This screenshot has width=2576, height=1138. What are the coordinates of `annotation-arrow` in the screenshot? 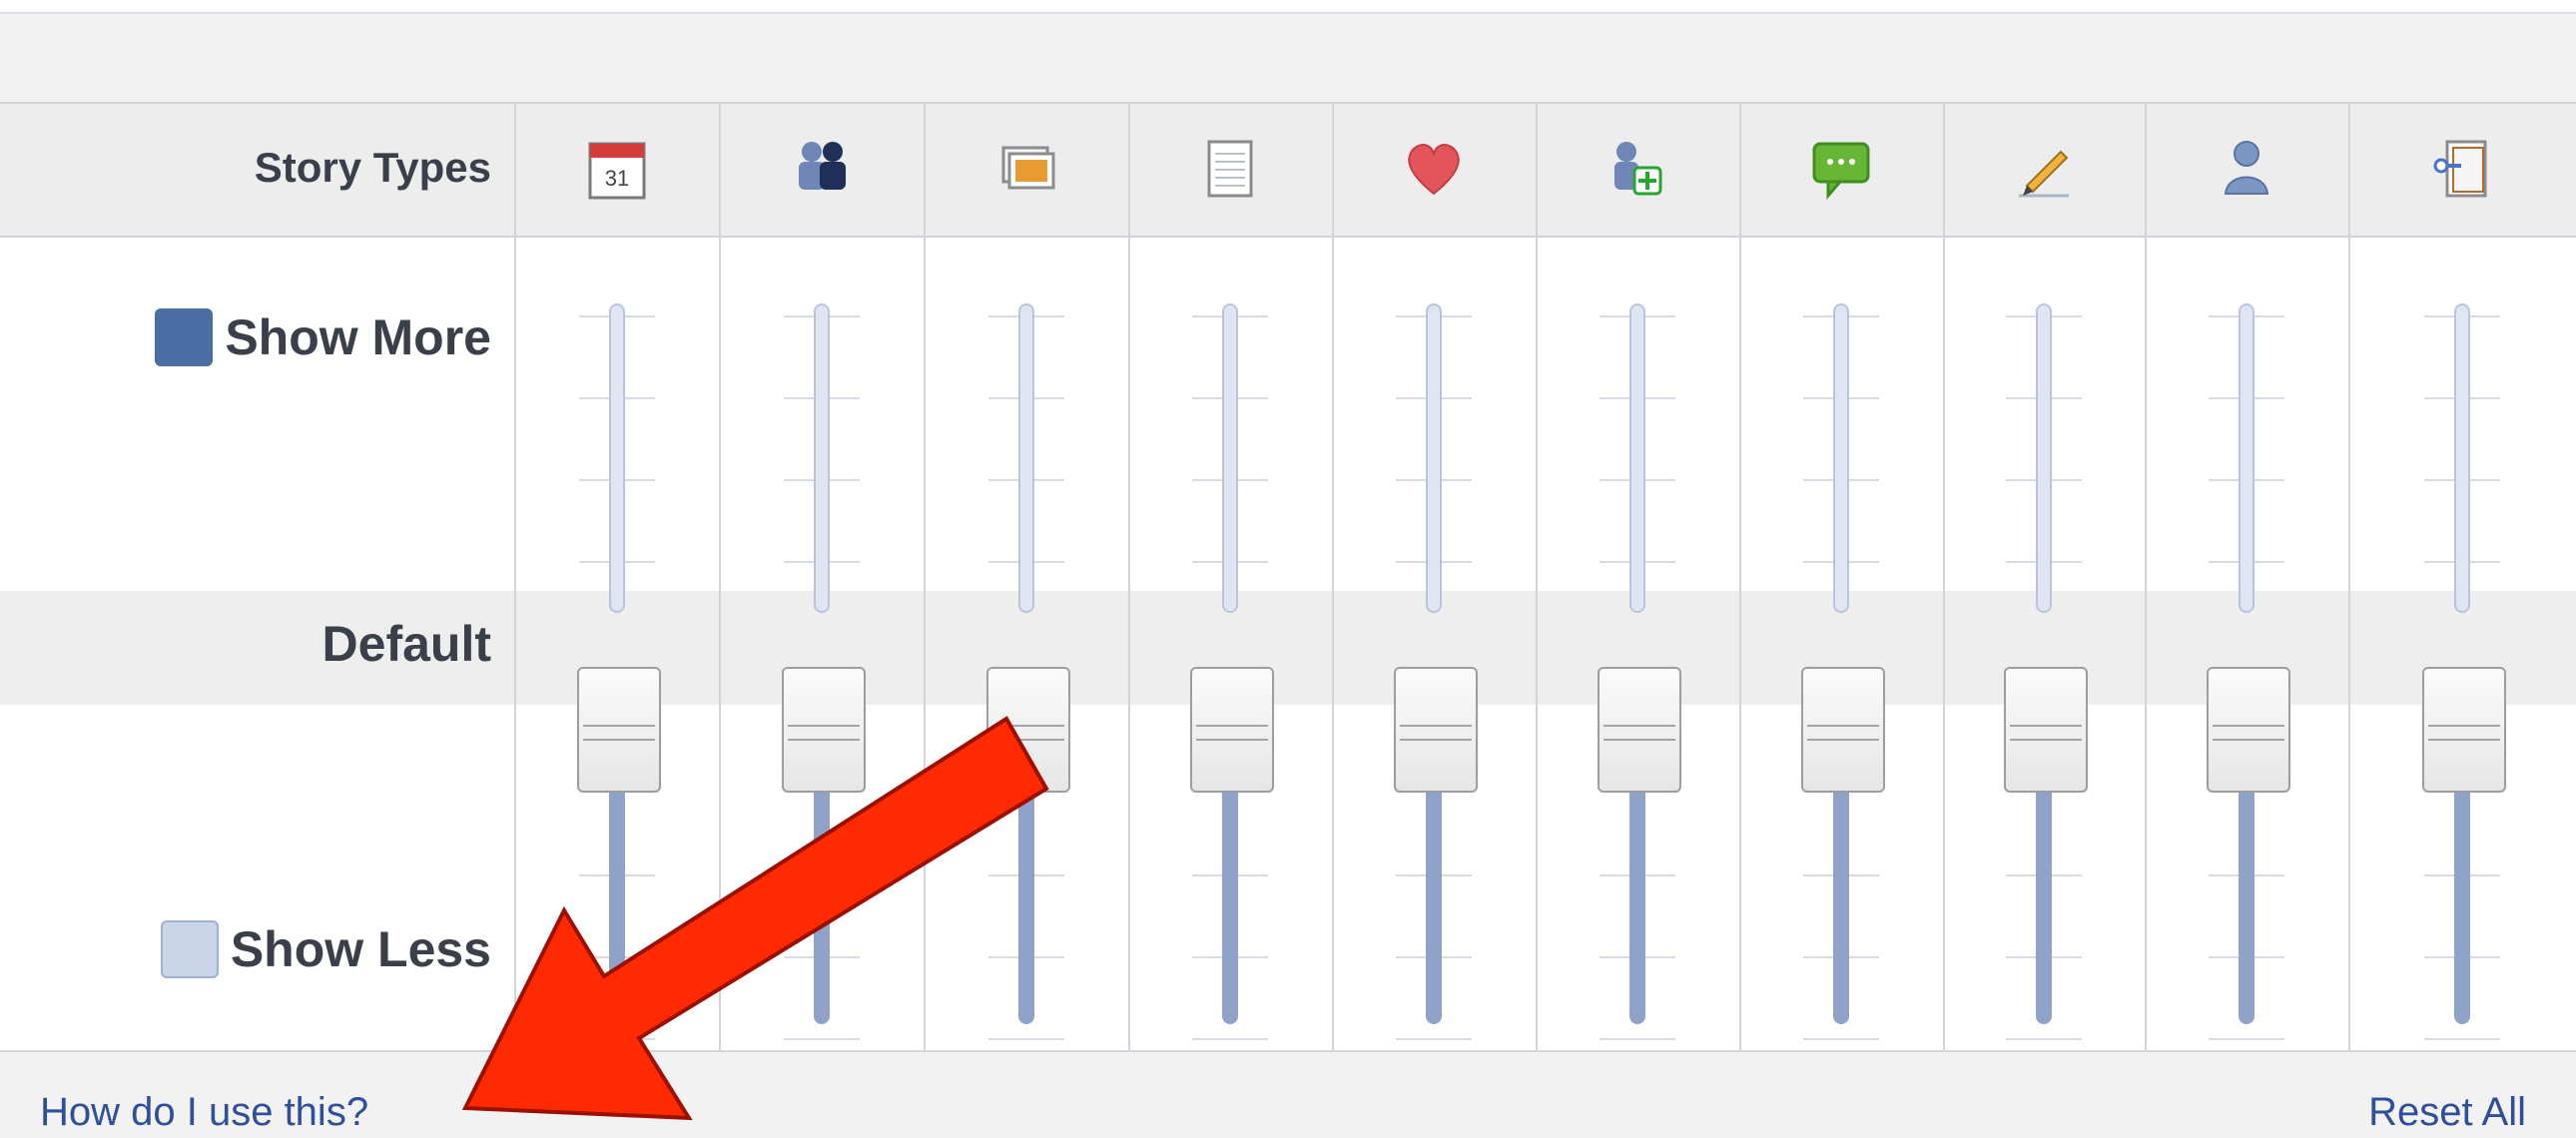 It's located at (755, 919).